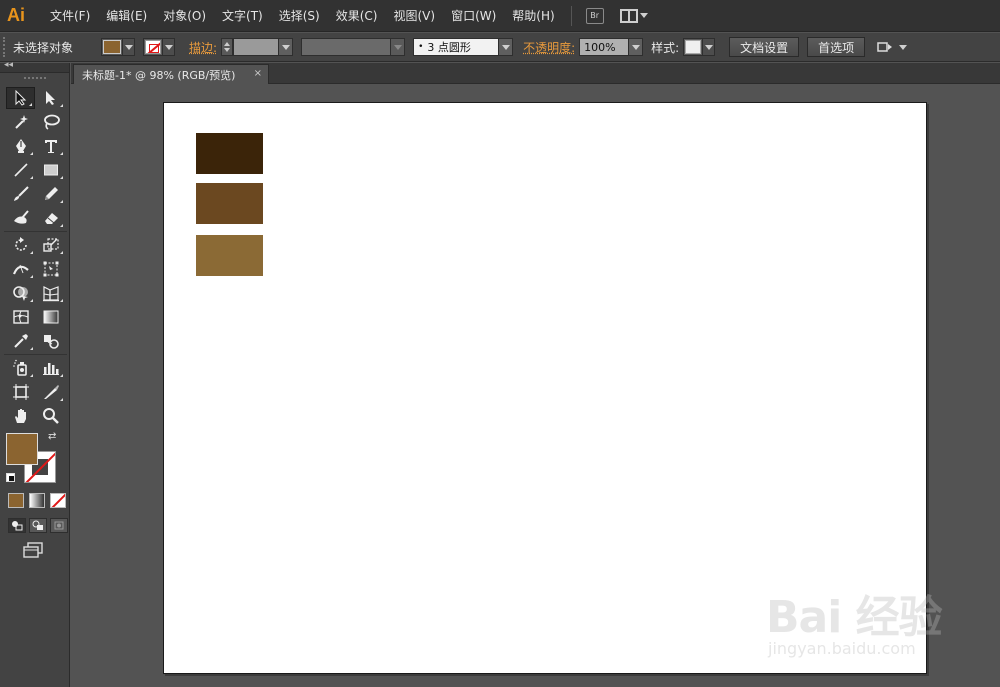 Image resolution: width=1000 pixels, height=687 pixels. I want to click on column-graph-icon, so click(50, 369).